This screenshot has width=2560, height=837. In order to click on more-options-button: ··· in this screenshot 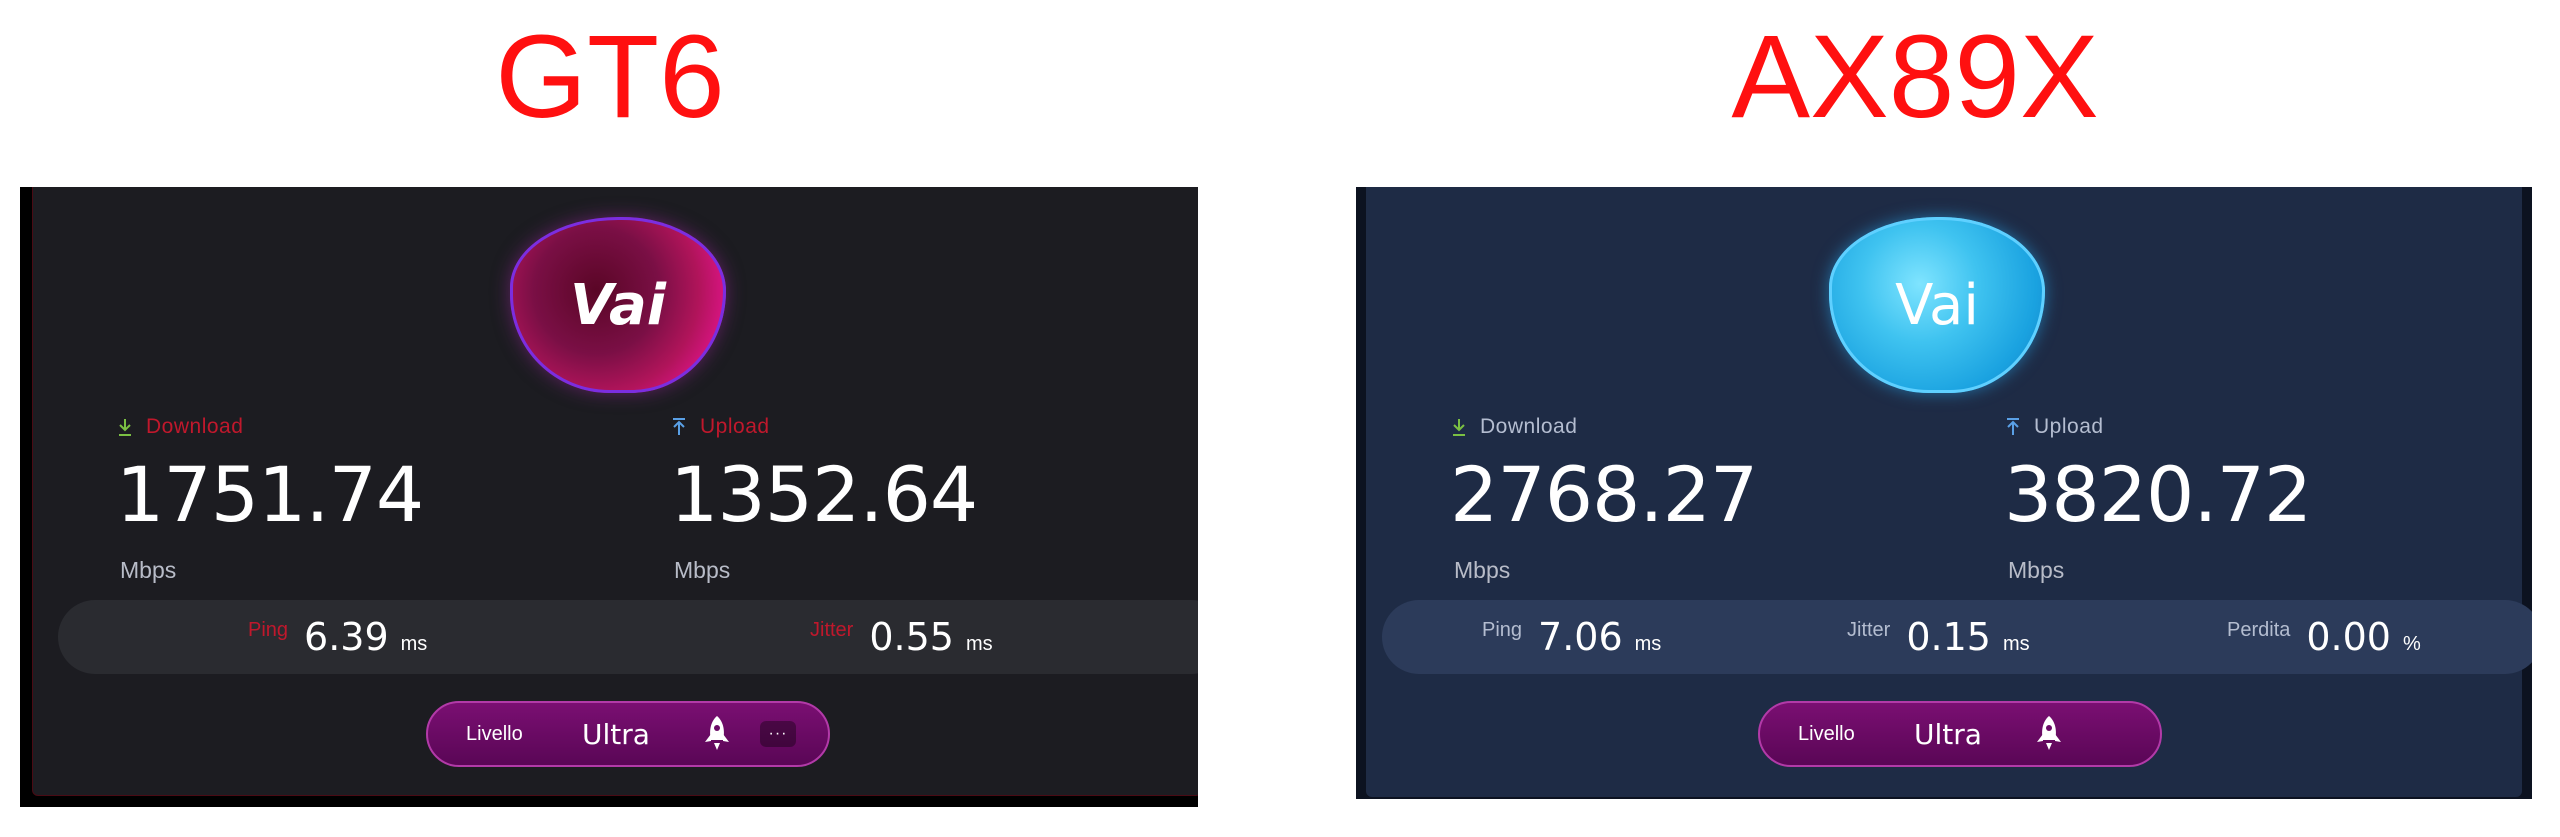, I will do `click(778, 734)`.